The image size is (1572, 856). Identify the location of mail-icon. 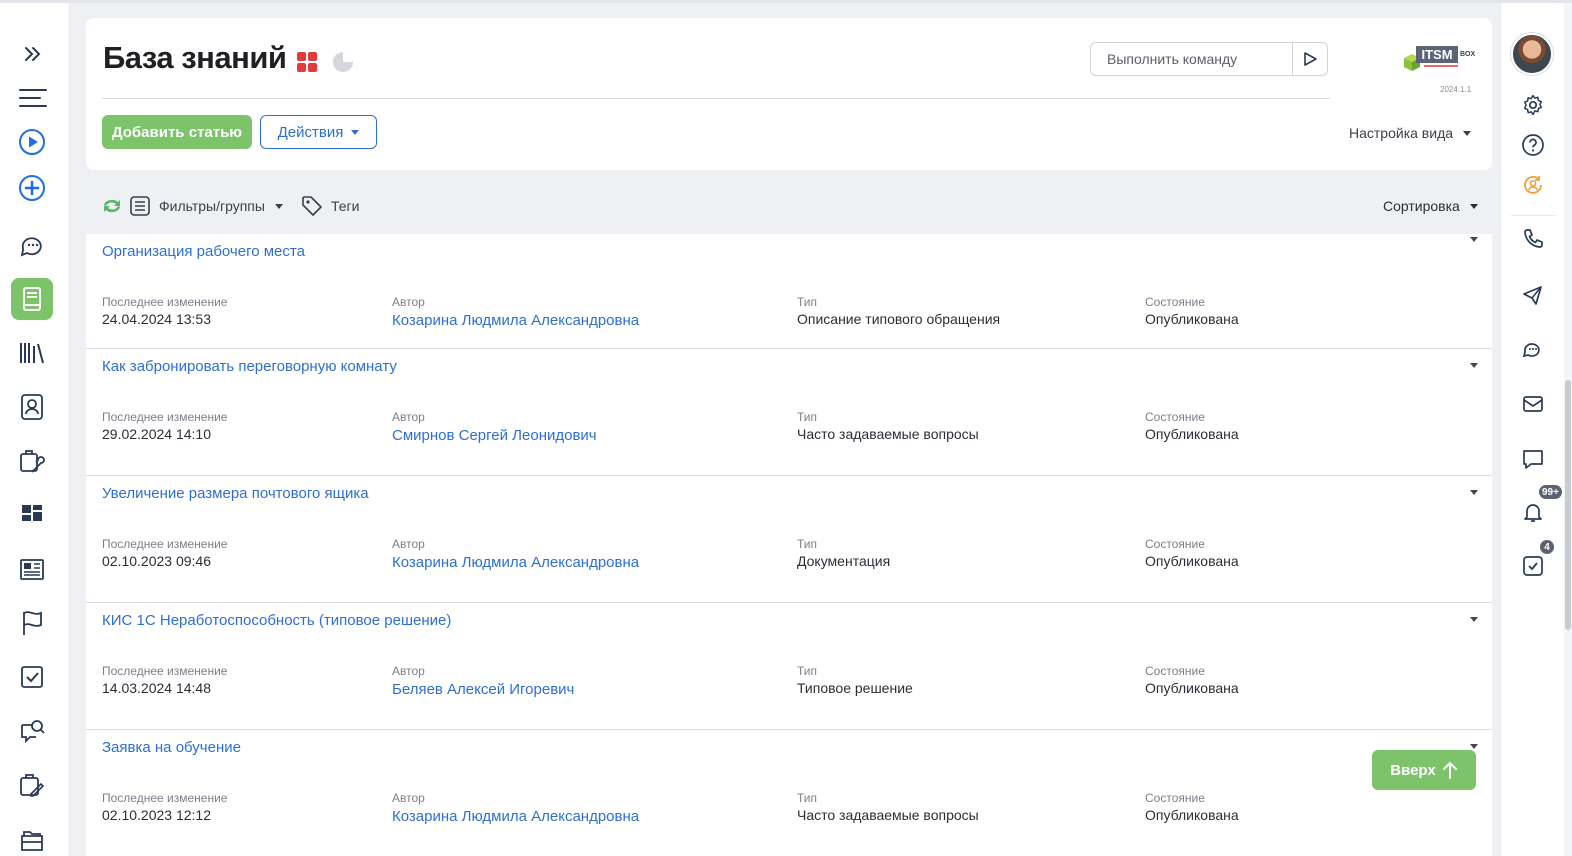
(1533, 404).